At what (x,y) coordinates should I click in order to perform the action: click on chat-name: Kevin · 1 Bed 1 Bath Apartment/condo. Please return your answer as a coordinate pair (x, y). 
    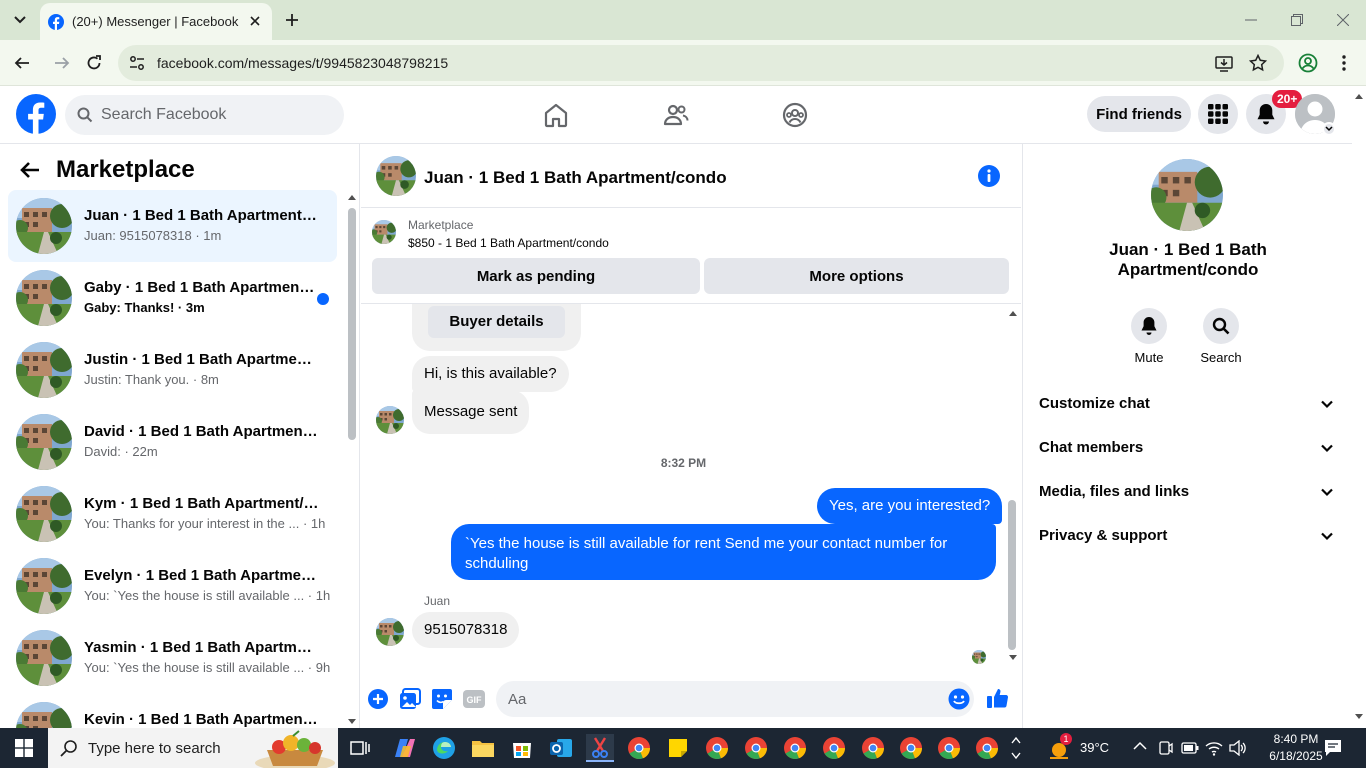
    Looking at the image, I should click on (201, 719).